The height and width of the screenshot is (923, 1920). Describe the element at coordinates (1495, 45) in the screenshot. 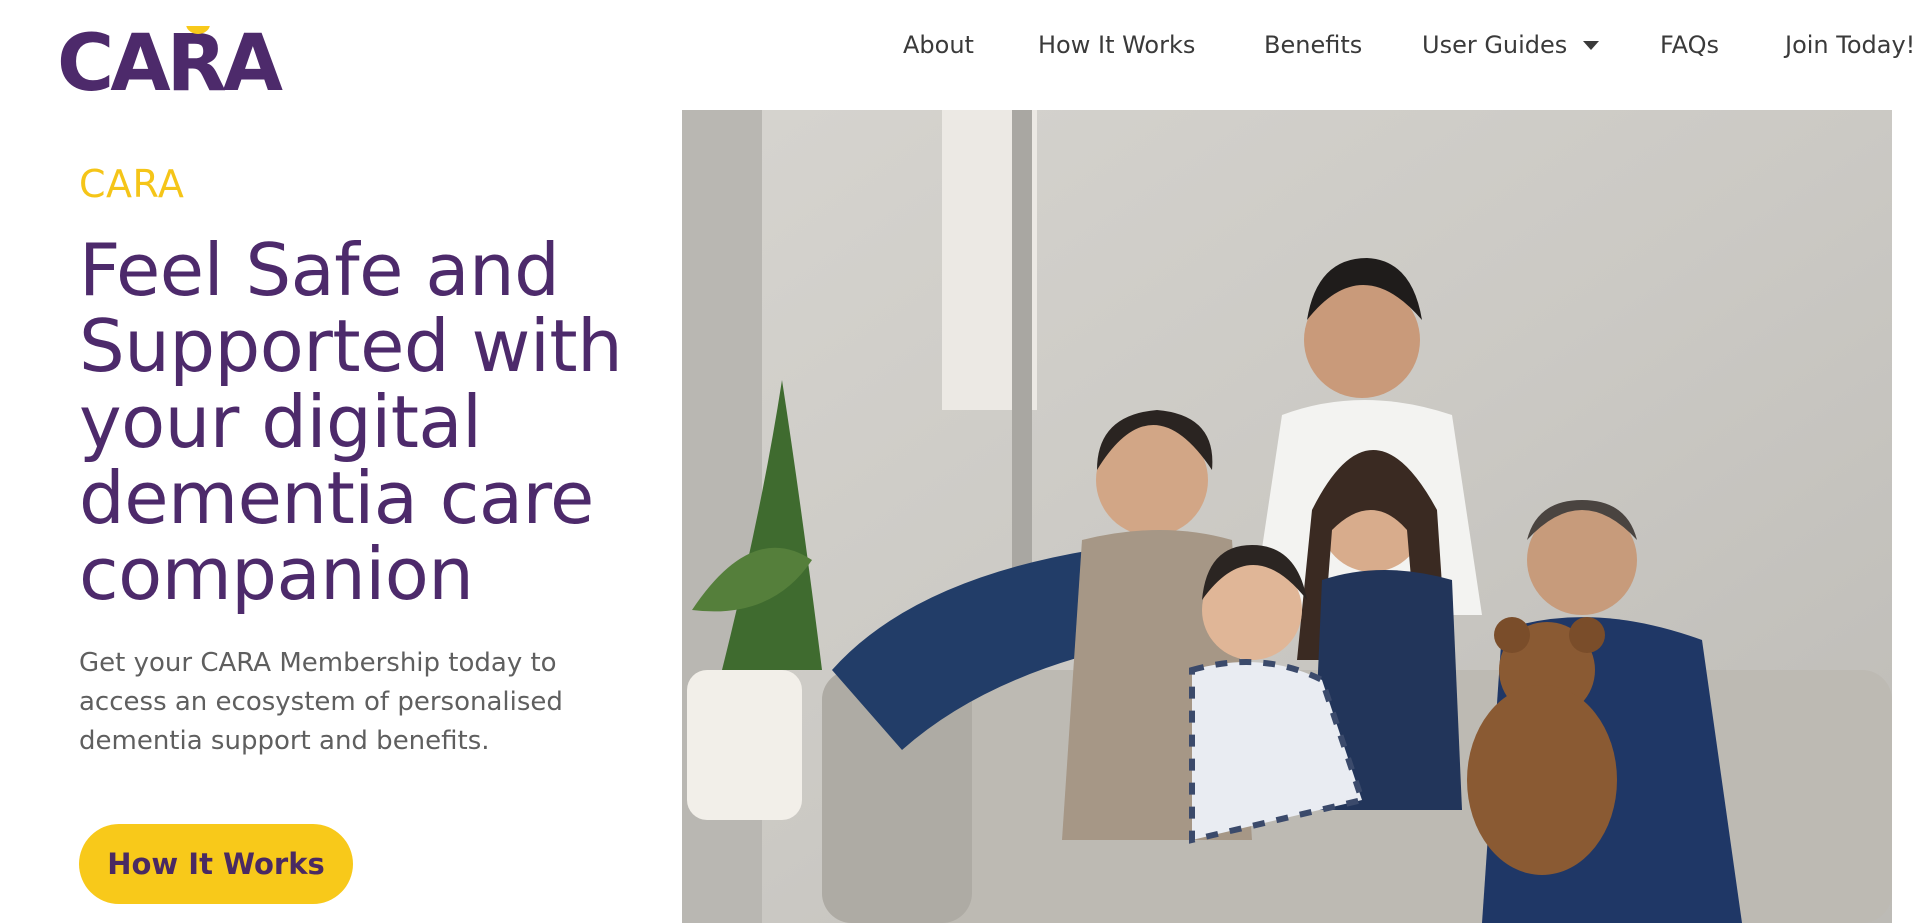

I see `nav-user-guides-label: User Guides` at that location.